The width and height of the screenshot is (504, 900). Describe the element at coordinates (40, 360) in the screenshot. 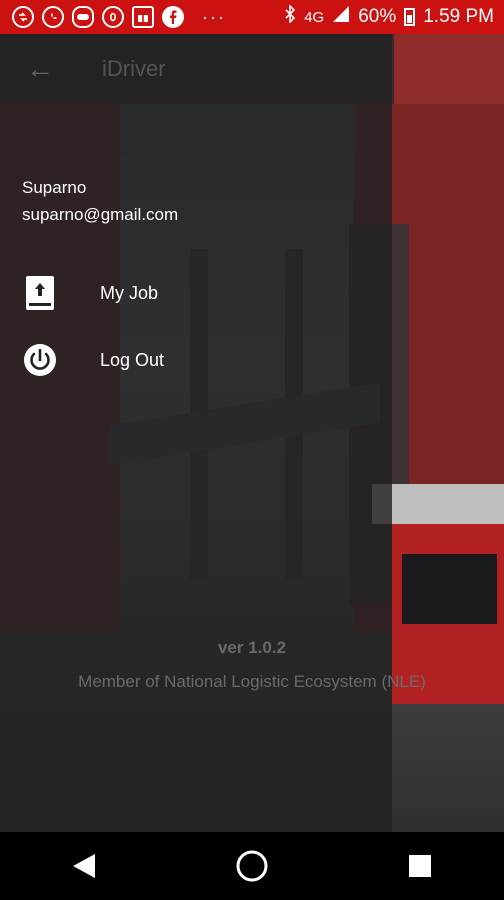

I see `power-icon` at that location.